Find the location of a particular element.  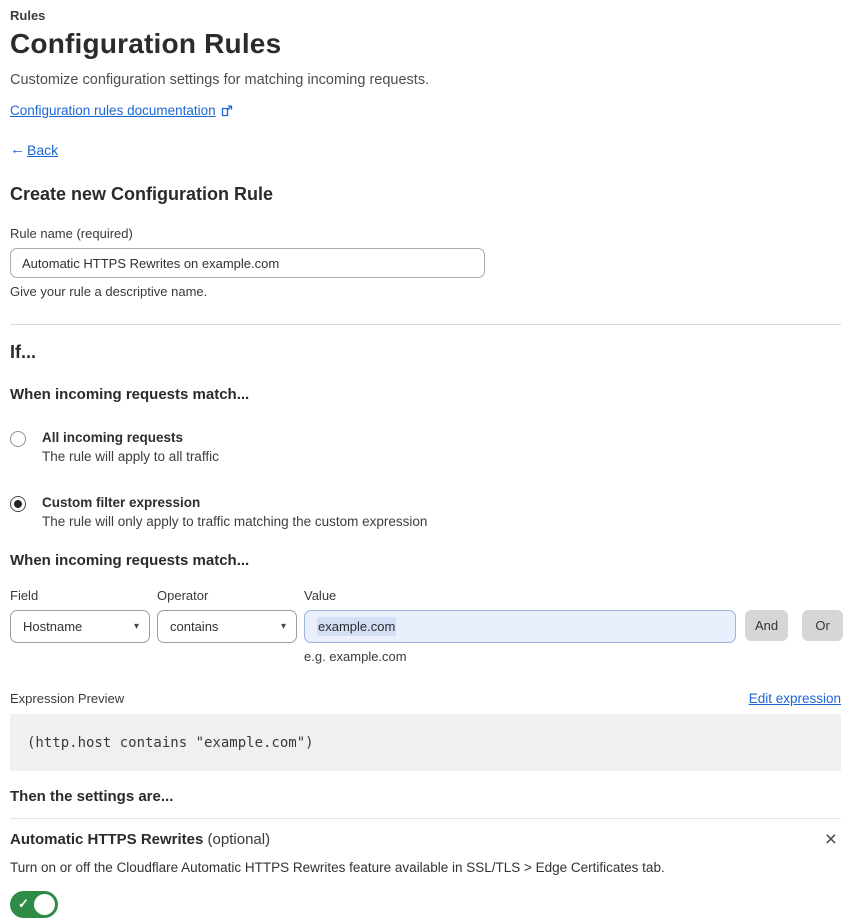

value-column: Value example.com e.g. example.com is located at coordinates (520, 626).